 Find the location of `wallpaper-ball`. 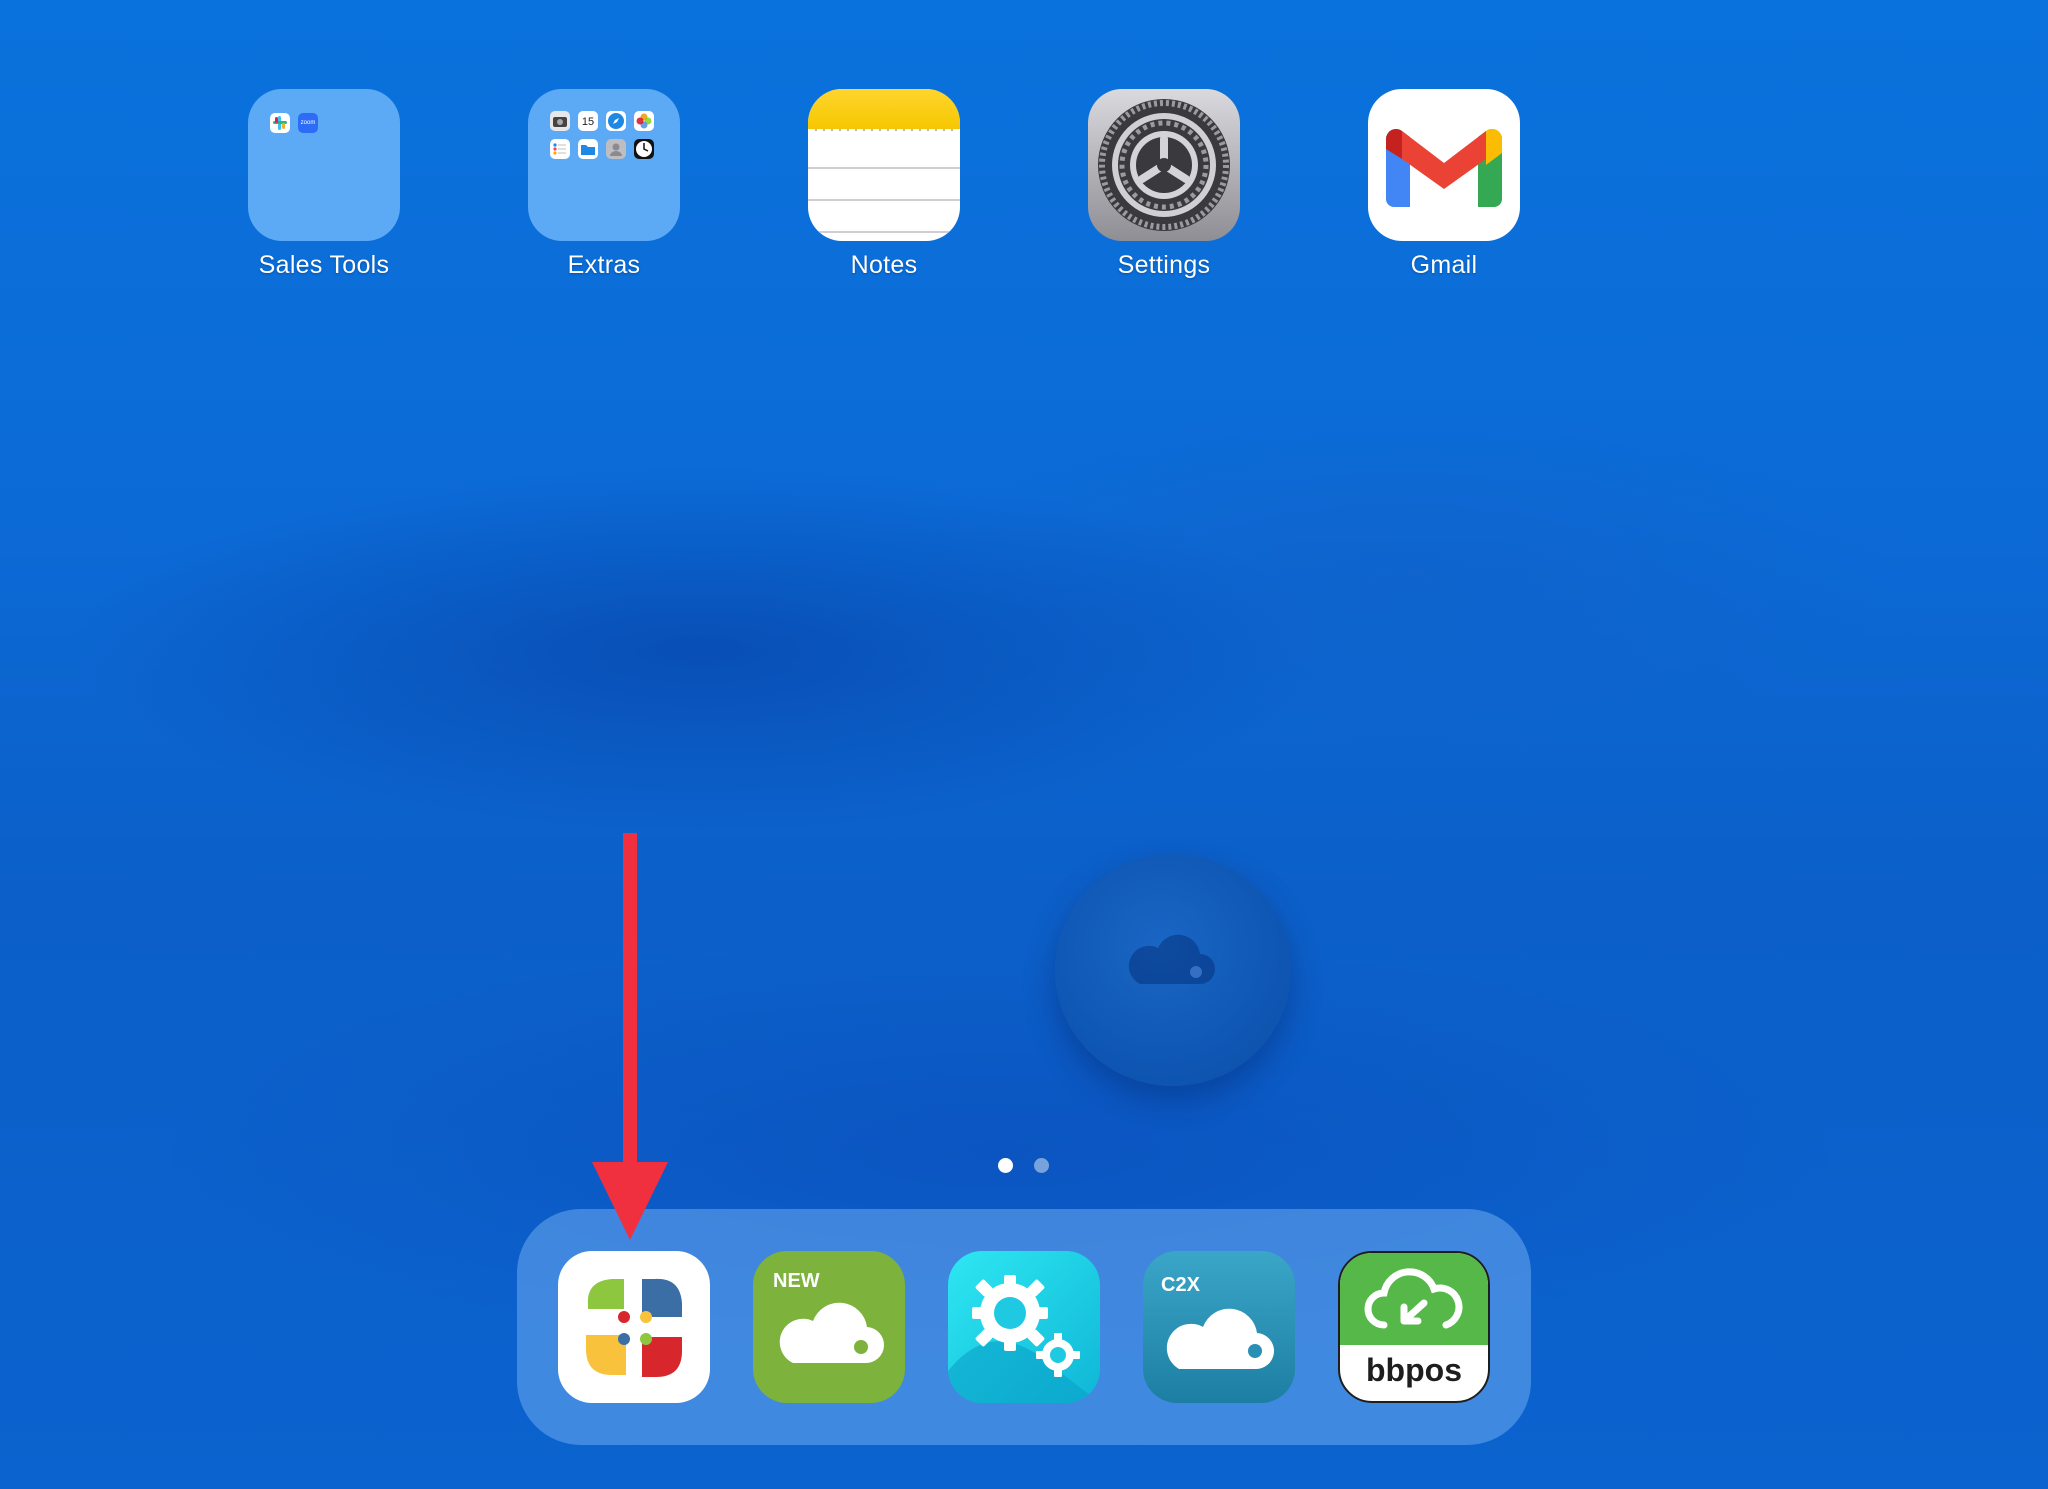

wallpaper-ball is located at coordinates (1173, 970).